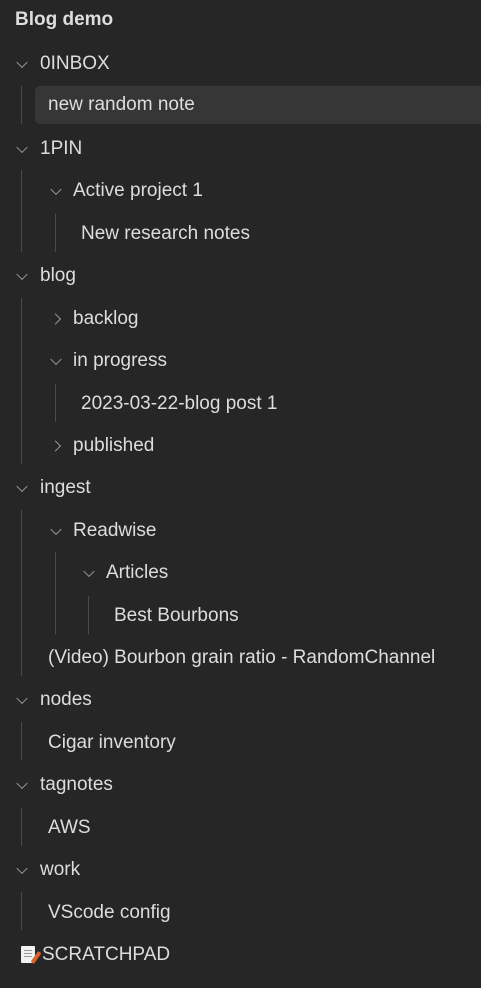  What do you see at coordinates (112, 742) in the screenshot?
I see `file-label: Cigar inventory` at bounding box center [112, 742].